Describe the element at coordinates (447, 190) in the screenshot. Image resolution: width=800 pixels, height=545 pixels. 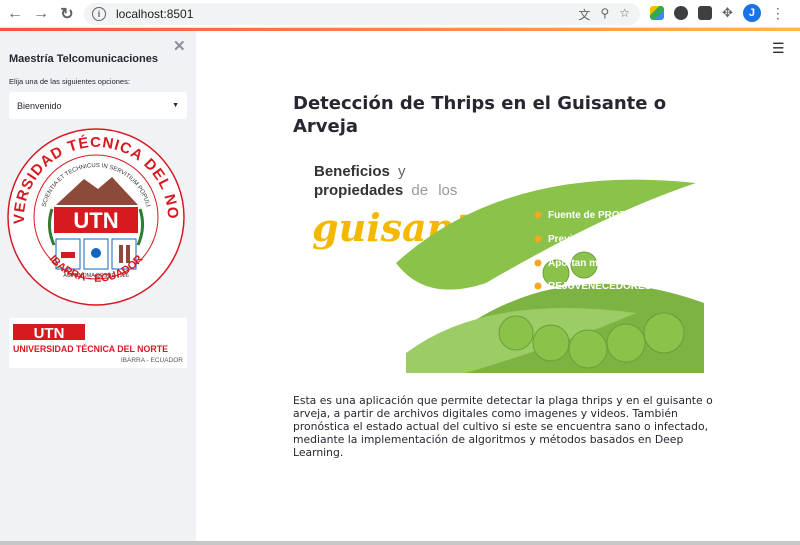
I see `hero-heading-5: los` at that location.